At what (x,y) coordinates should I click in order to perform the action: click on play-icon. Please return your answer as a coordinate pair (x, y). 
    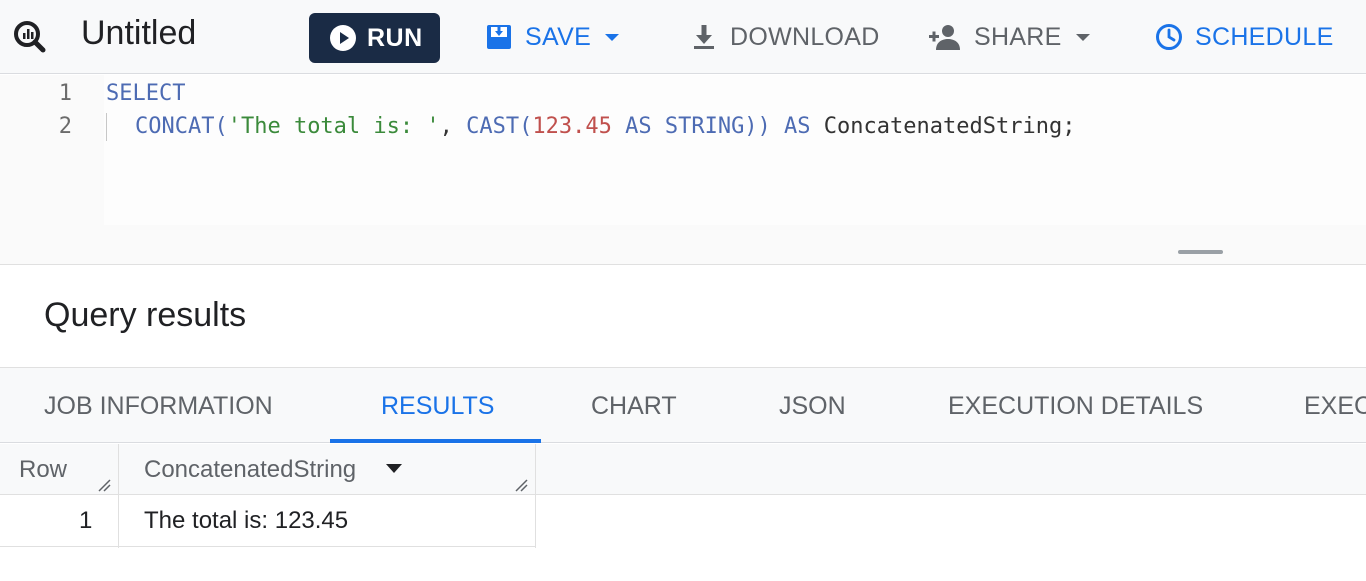
    Looking at the image, I should click on (343, 38).